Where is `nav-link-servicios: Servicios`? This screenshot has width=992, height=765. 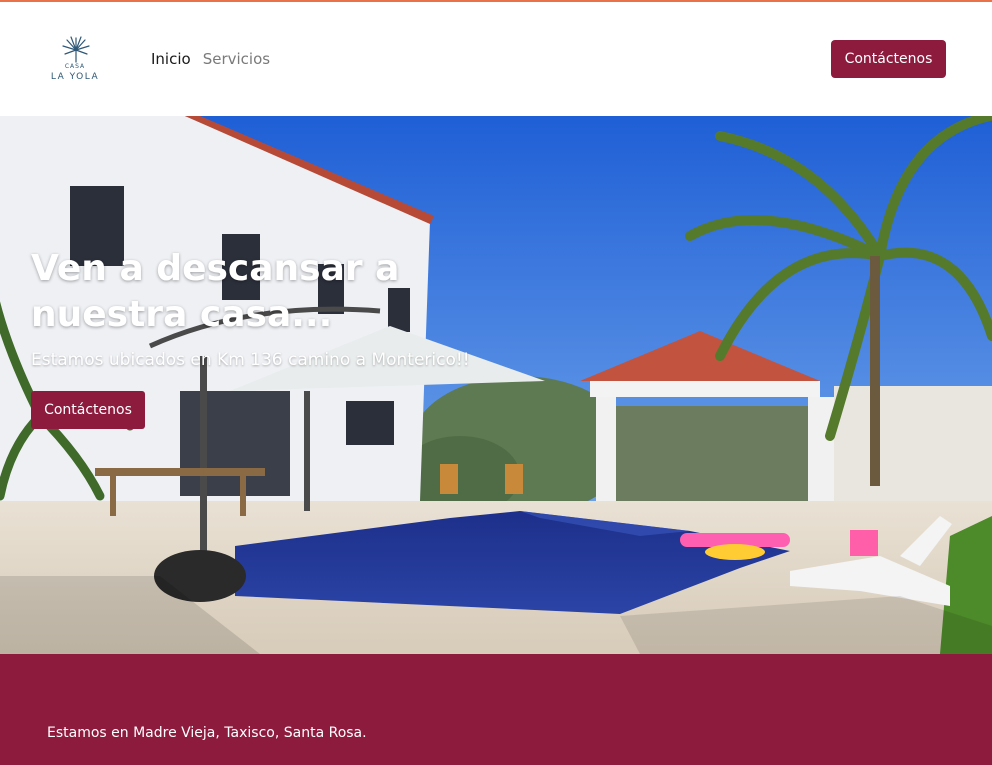 nav-link-servicios: Servicios is located at coordinates (236, 59).